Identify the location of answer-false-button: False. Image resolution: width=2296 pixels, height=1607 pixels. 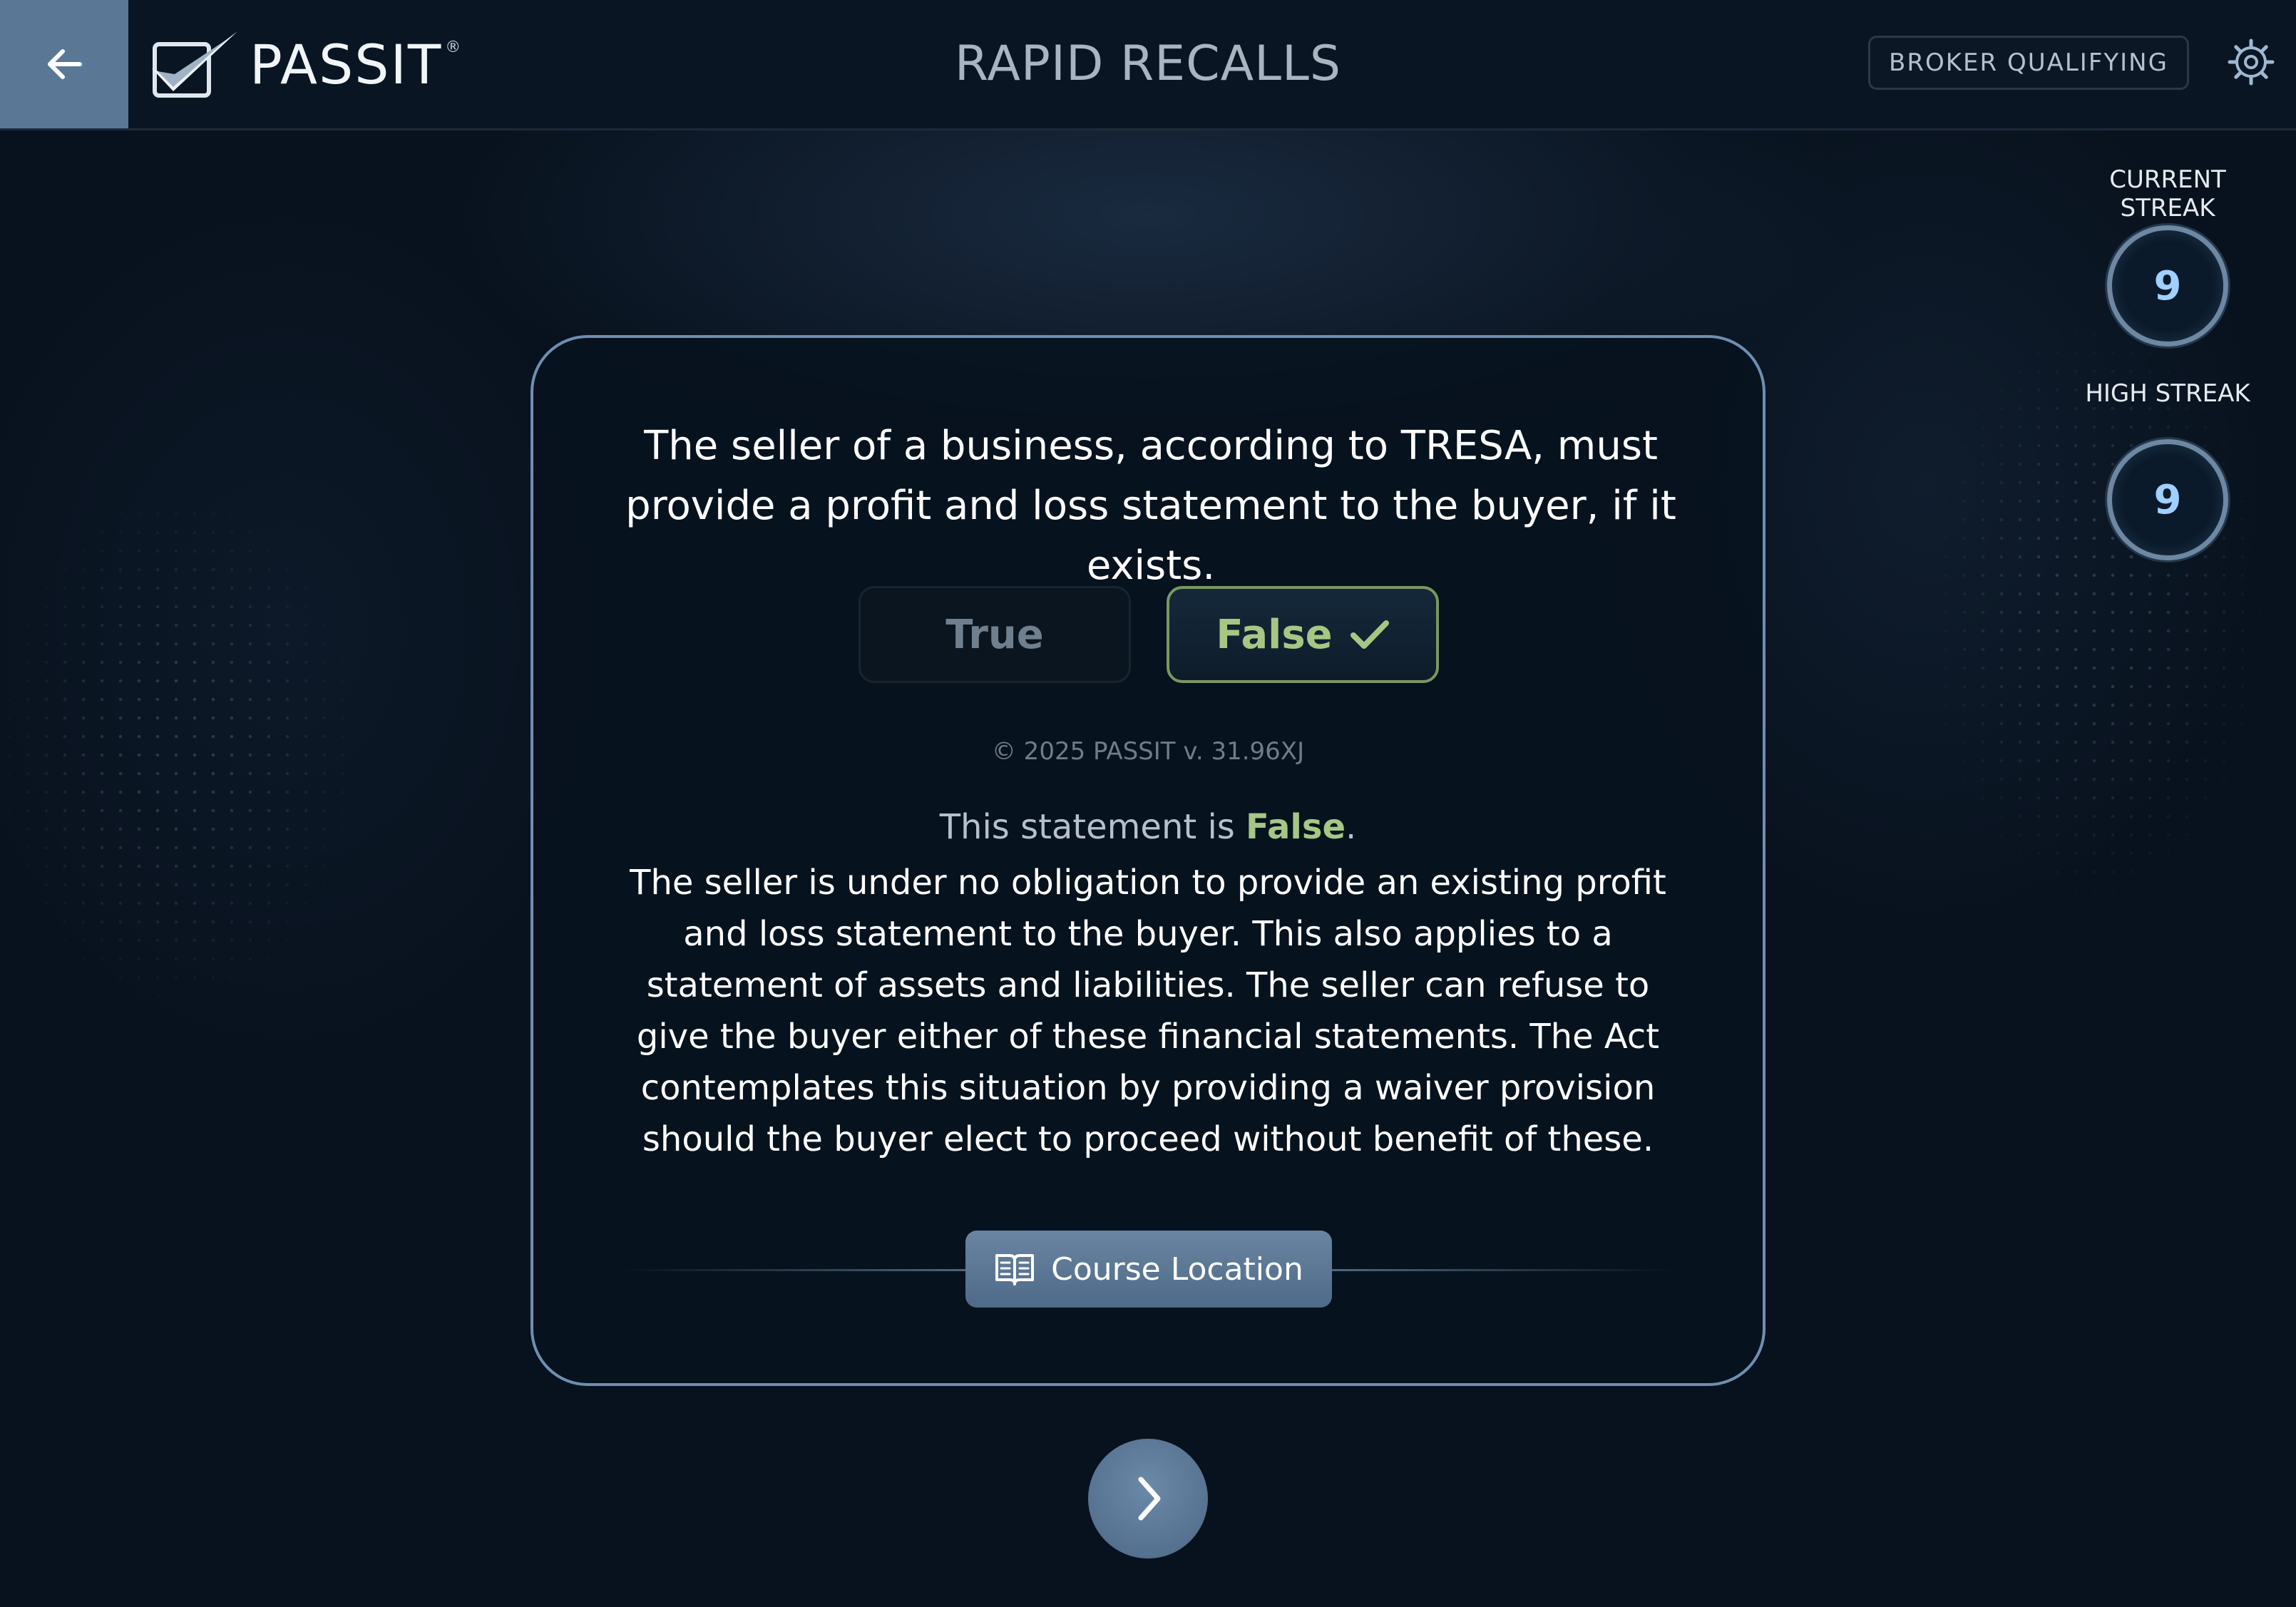
(1303, 634).